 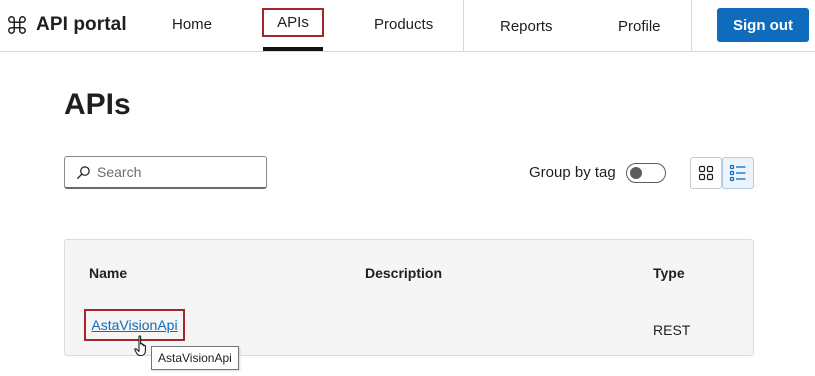 What do you see at coordinates (403, 24) in the screenshot?
I see `nav-products: Products` at bounding box center [403, 24].